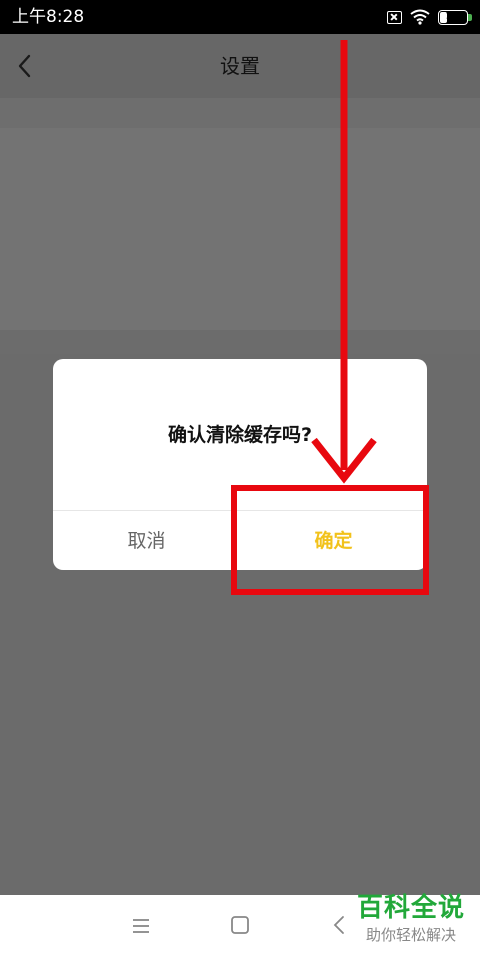  I want to click on page-title: 设置, so click(240, 66).